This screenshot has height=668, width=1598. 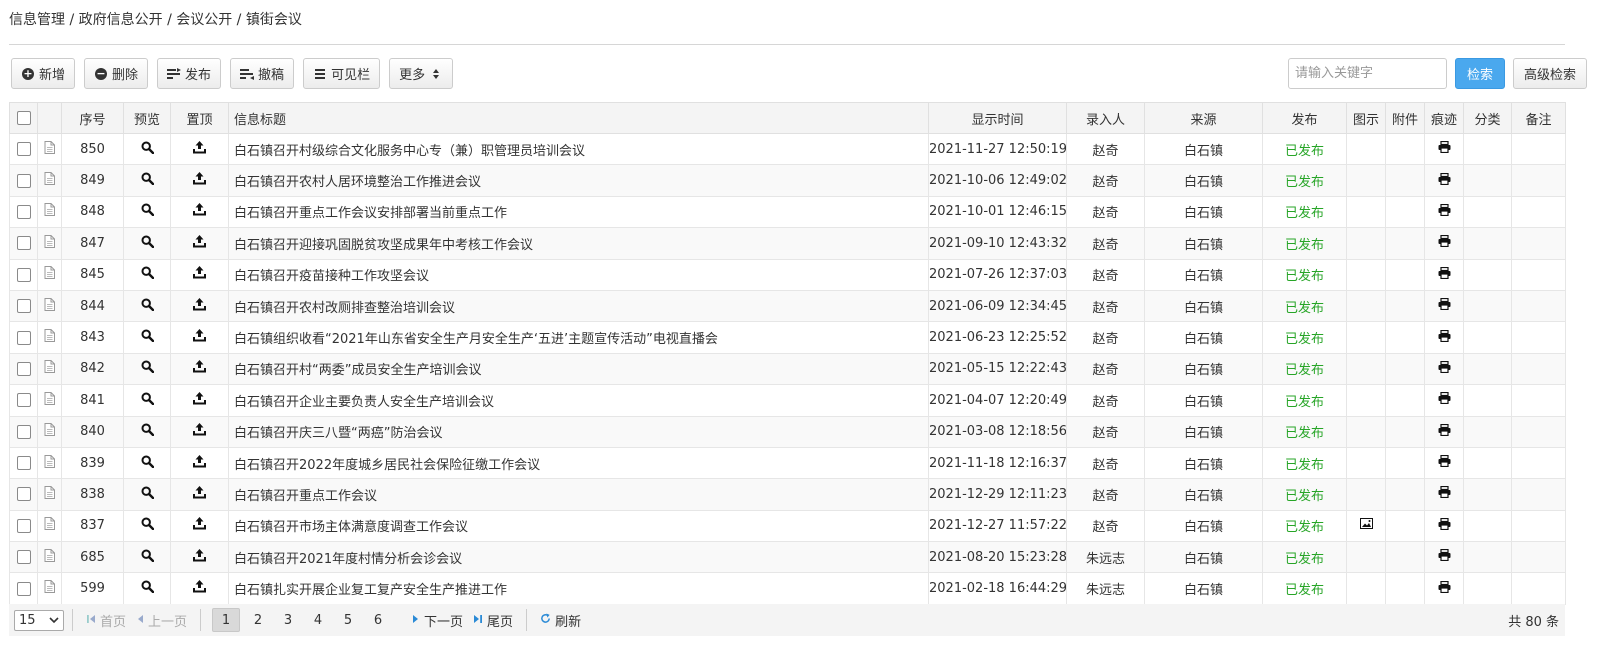 I want to click on page-number-2: 2, so click(x=258, y=620).